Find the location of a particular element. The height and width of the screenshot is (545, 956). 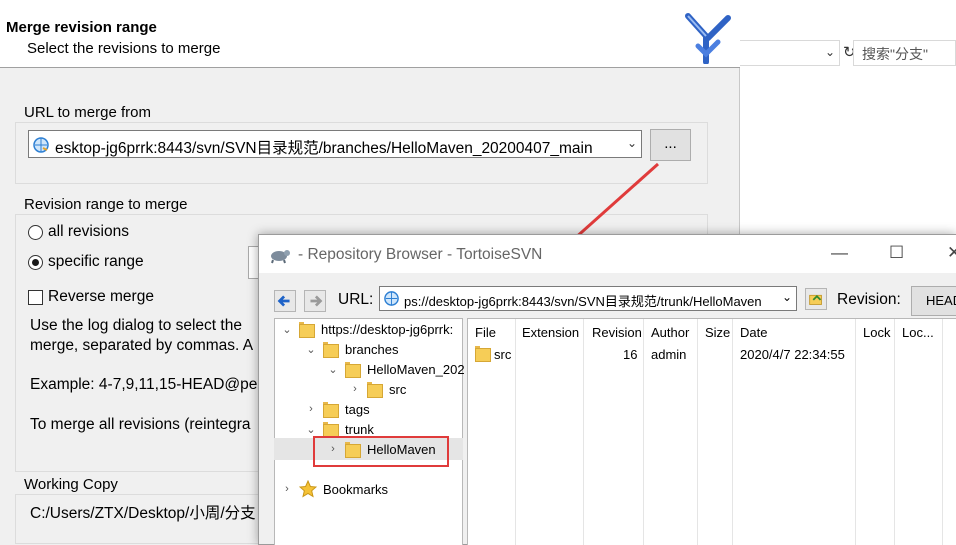

repo-titlebar: - Repository Browser - TortoiseSVN — ☐ ✕ is located at coordinates (607, 254).